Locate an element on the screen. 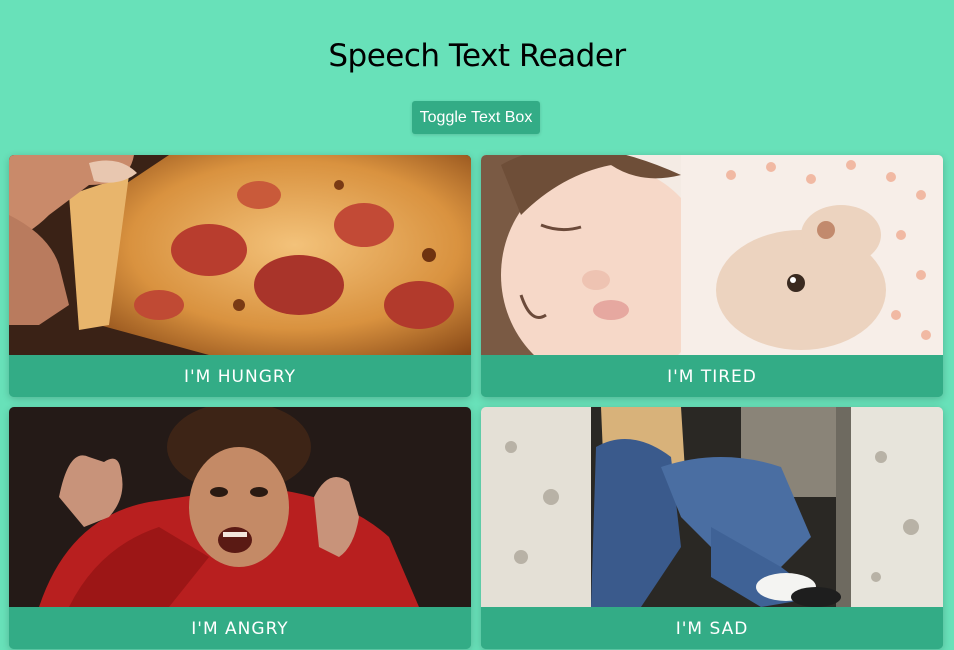 The width and height of the screenshot is (954, 650). sleeping-child-image is located at coordinates (712, 255).